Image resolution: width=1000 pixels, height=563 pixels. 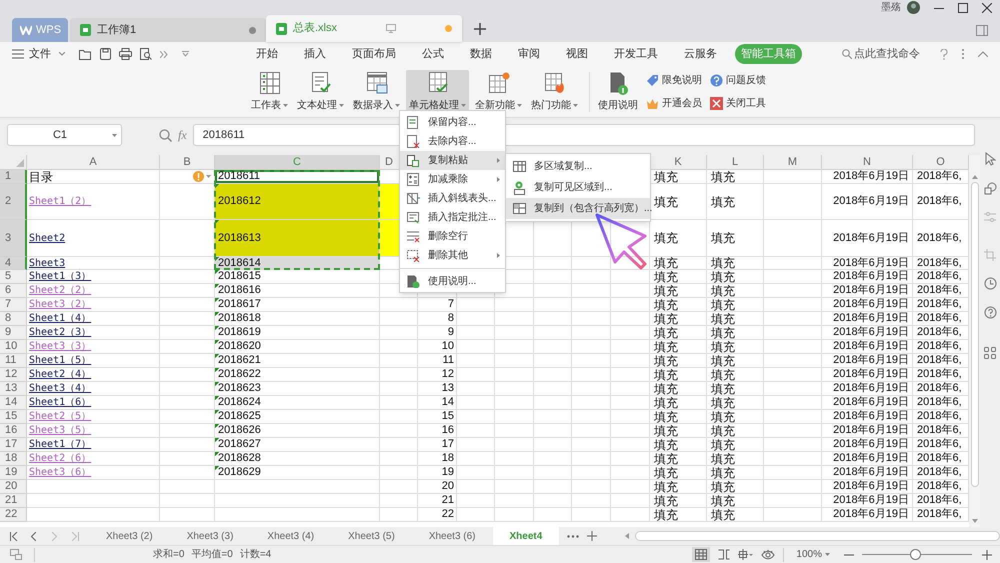 What do you see at coordinates (374, 54) in the screenshot?
I see `ribbon-tab: 页面布局` at bounding box center [374, 54].